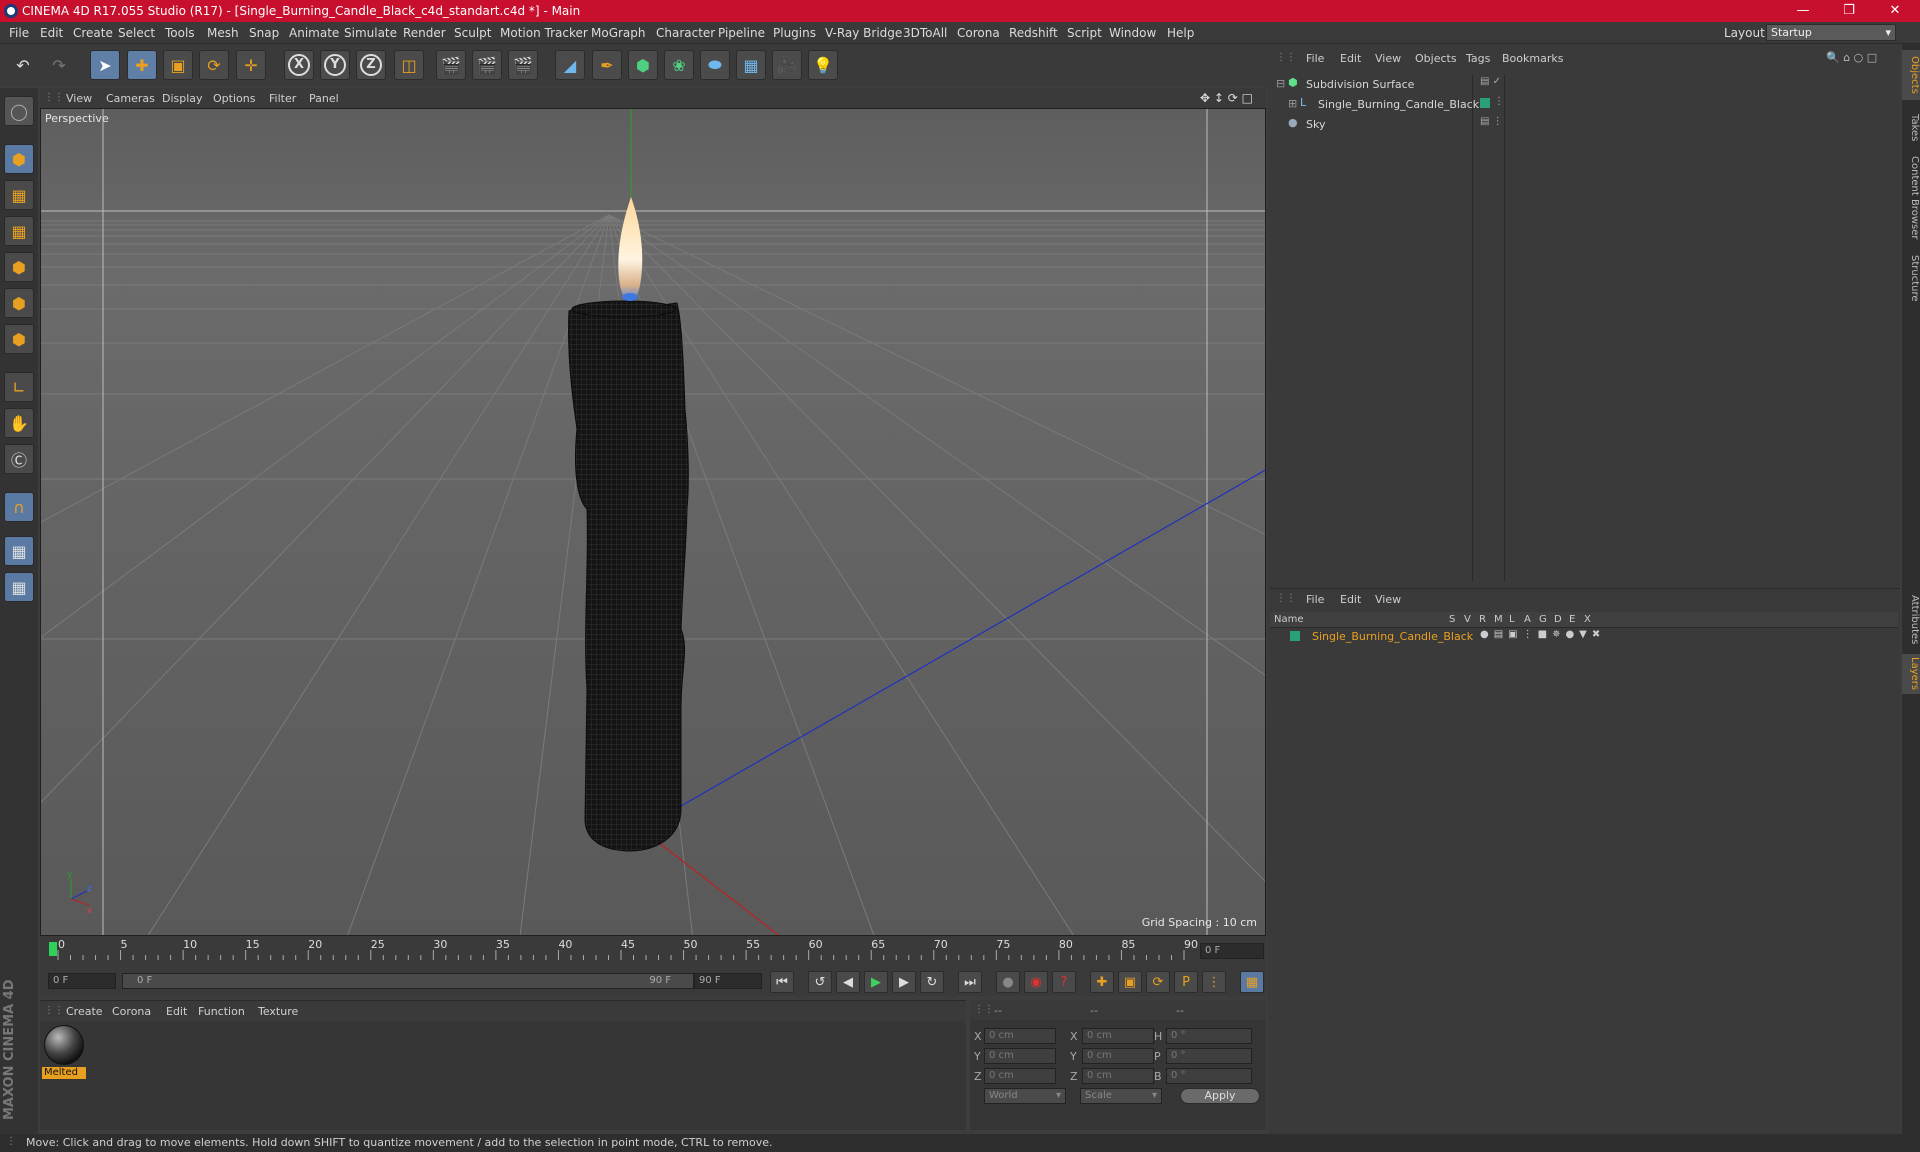  Describe the element at coordinates (19, 111) in the screenshot. I see `make-editable-icon: ◯` at that location.